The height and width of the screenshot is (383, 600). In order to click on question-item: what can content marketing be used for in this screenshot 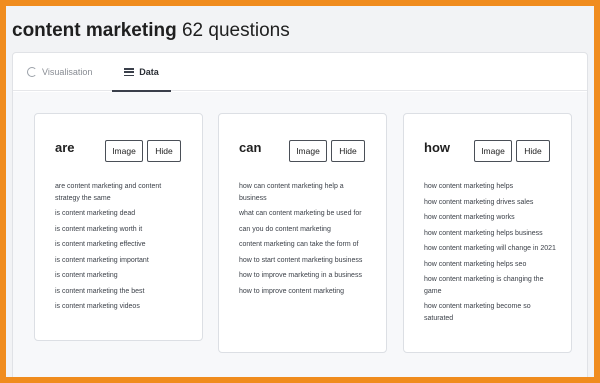, I will do `click(305, 214)`.